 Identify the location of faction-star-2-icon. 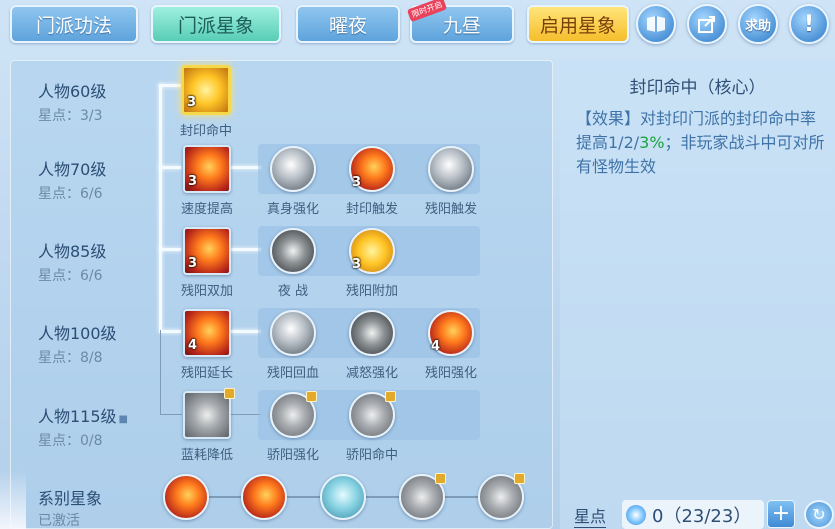
(264, 497).